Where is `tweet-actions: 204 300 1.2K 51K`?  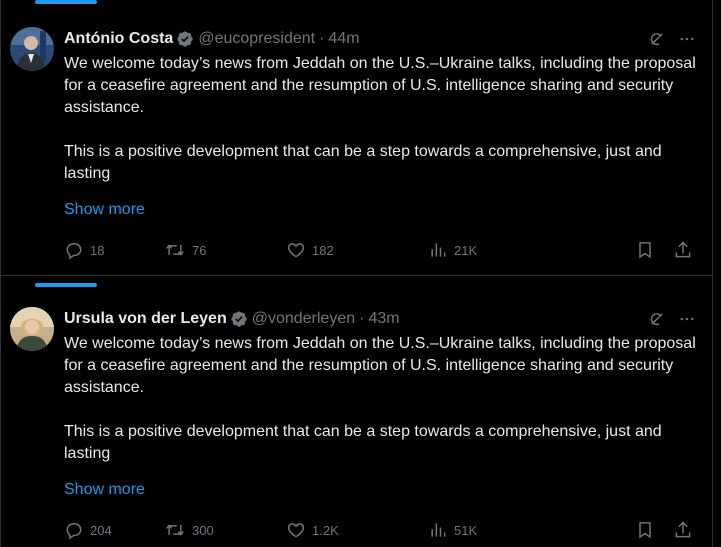
tweet-actions: 204 300 1.2K 51K is located at coordinates (380, 530).